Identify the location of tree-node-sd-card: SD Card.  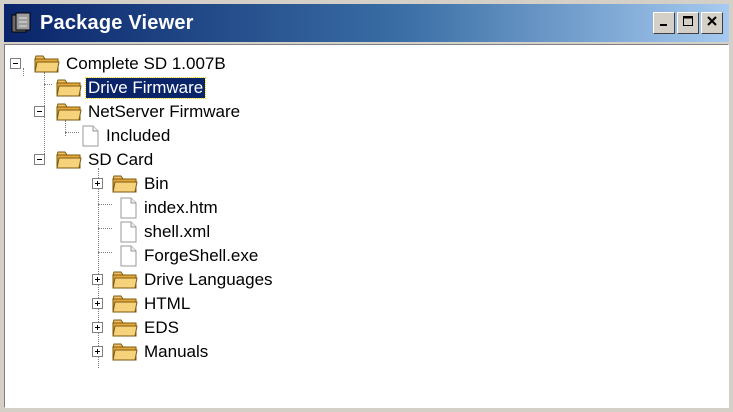
(94, 160).